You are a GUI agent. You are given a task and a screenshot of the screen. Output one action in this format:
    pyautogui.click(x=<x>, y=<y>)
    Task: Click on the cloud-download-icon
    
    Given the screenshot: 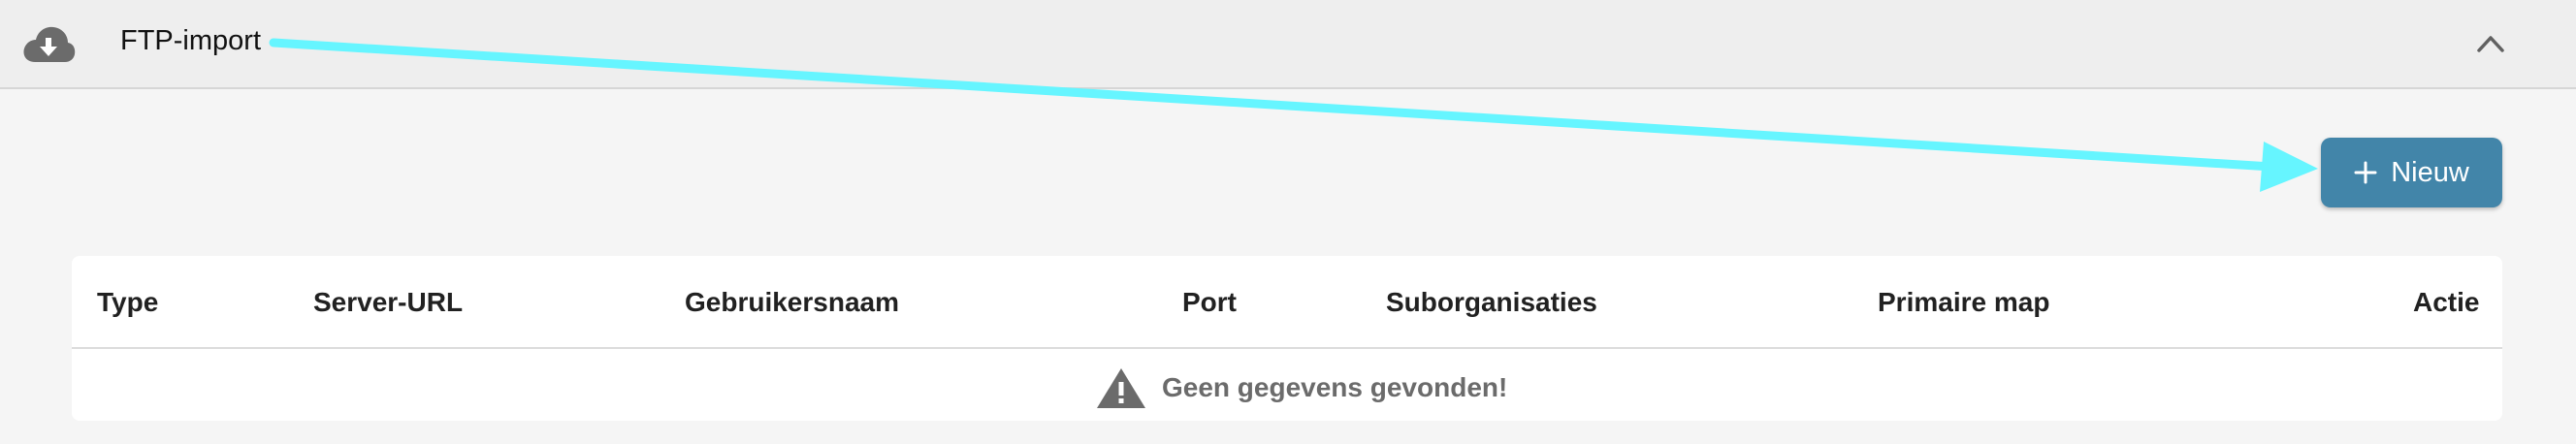 What is the action you would take?
    pyautogui.click(x=49, y=44)
    